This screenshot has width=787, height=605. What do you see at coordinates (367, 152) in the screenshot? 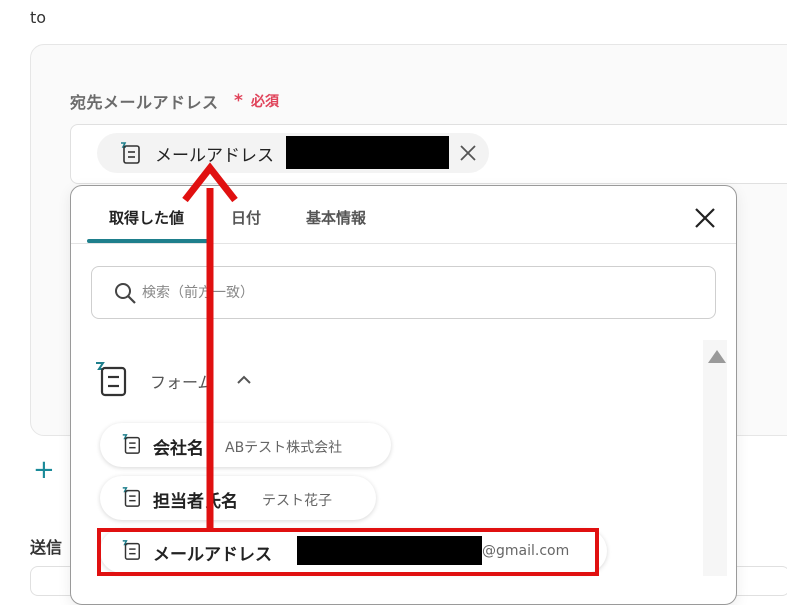
I see `redaction-block` at bounding box center [367, 152].